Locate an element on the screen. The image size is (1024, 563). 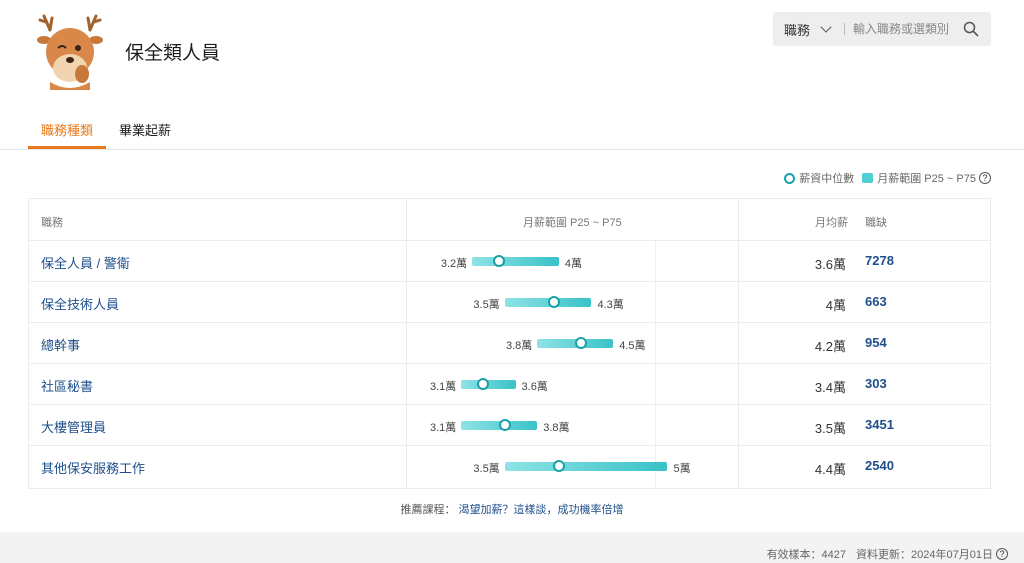
table-row: 保全技術人員 3.5萬 4.3萬 4萬 663 is located at coordinates (509, 302).